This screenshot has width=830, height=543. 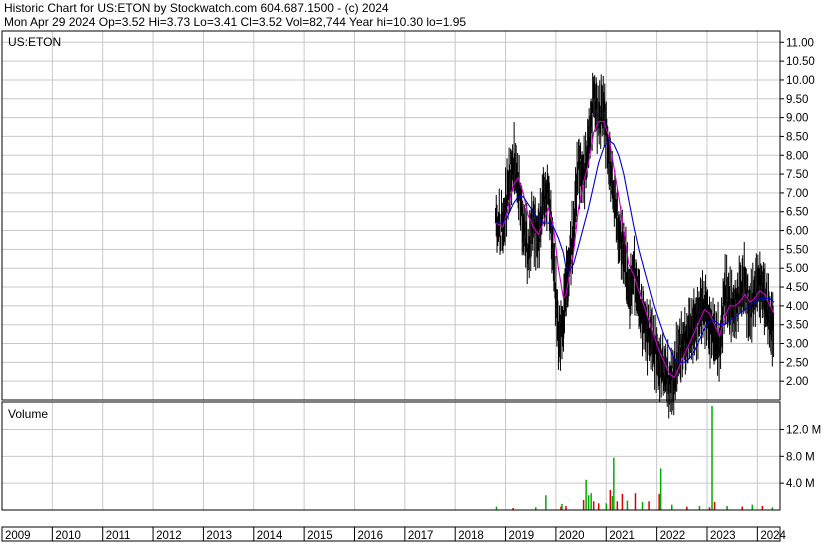 I want to click on price-tick-label: 4.00, so click(x=797, y=307).